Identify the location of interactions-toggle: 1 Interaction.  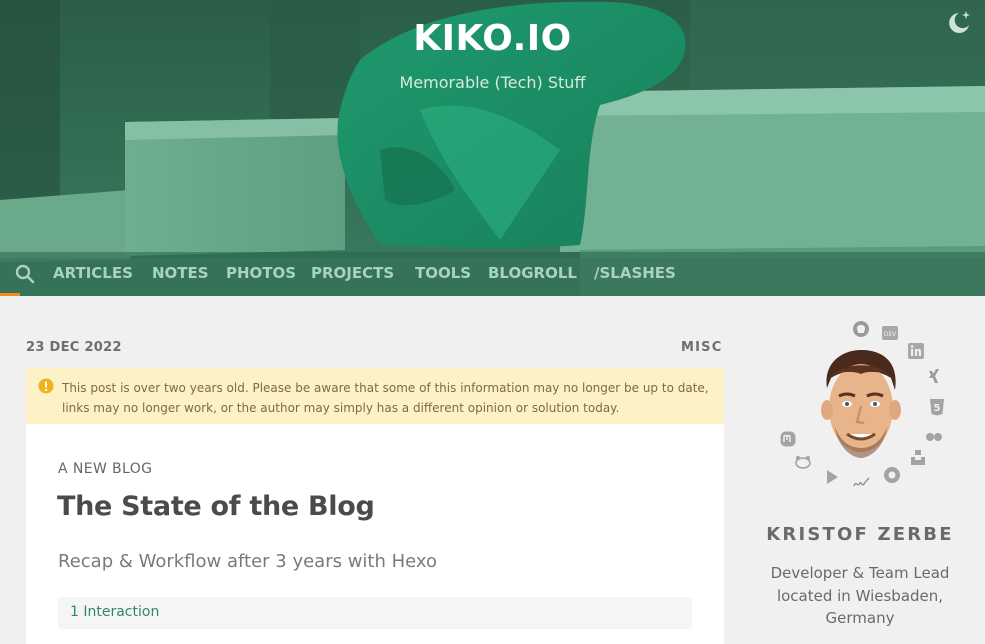
(375, 613).